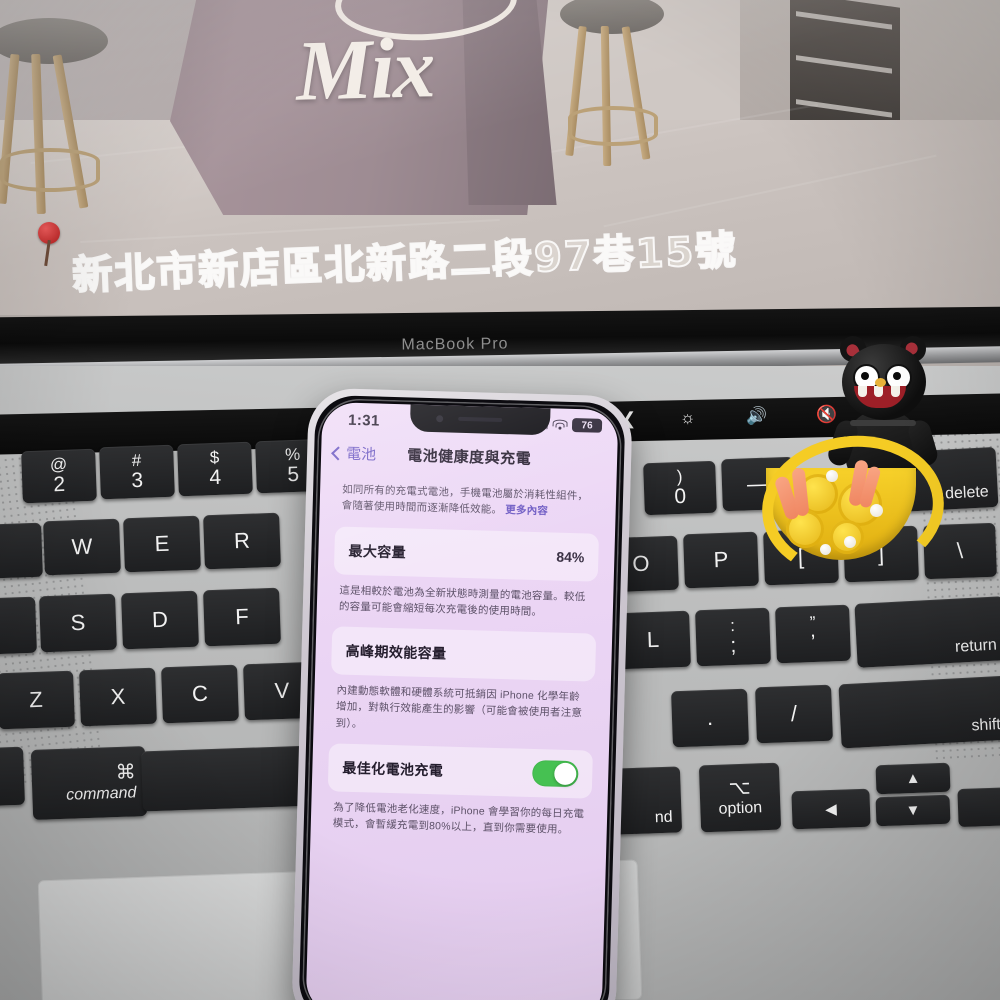 This screenshot has width=1000, height=1000. Describe the element at coordinates (101, 793) in the screenshot. I see `key-command-left-label: command` at that location.